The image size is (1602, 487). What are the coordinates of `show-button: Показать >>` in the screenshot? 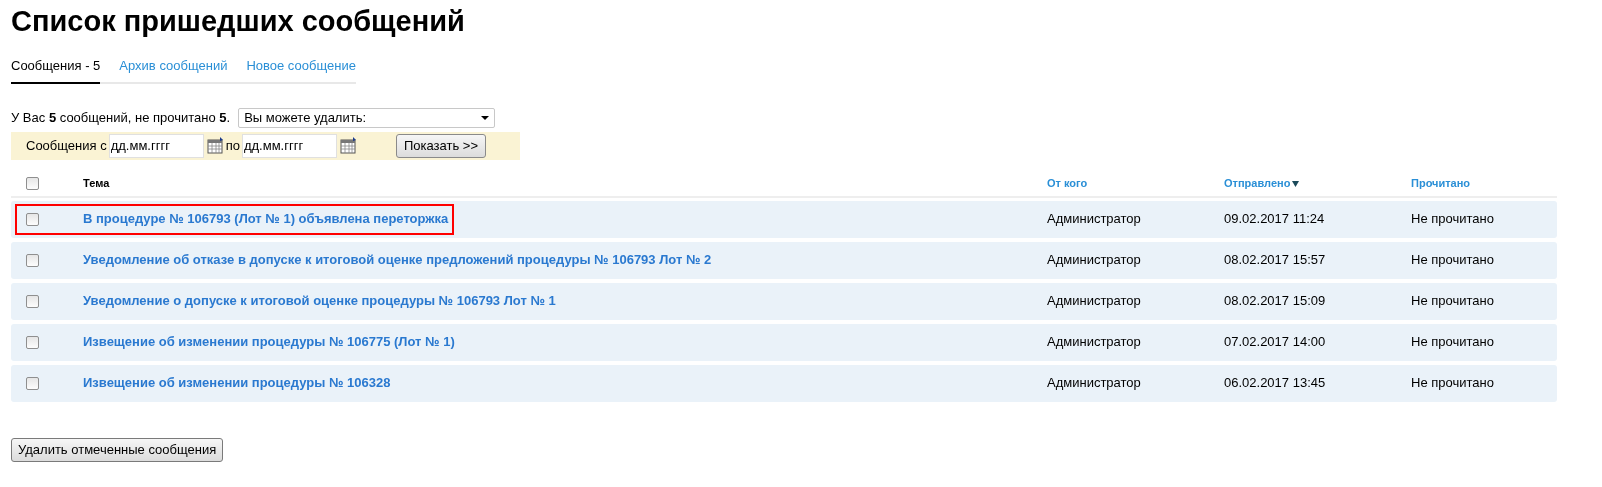 It's located at (440, 145).